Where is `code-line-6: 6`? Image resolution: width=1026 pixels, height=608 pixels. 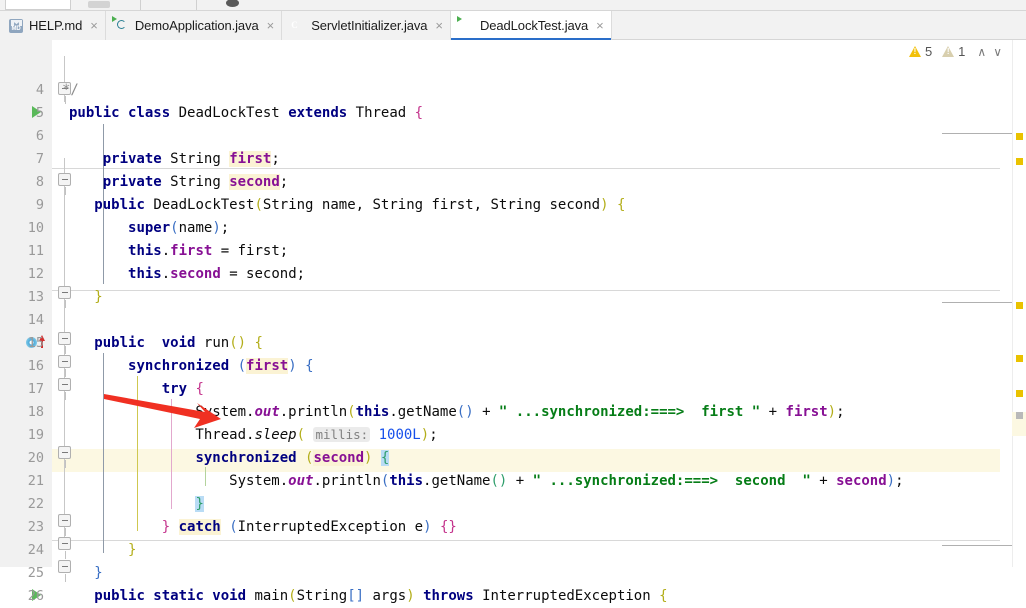
code-line-6: 6 is located at coordinates (513, 136).